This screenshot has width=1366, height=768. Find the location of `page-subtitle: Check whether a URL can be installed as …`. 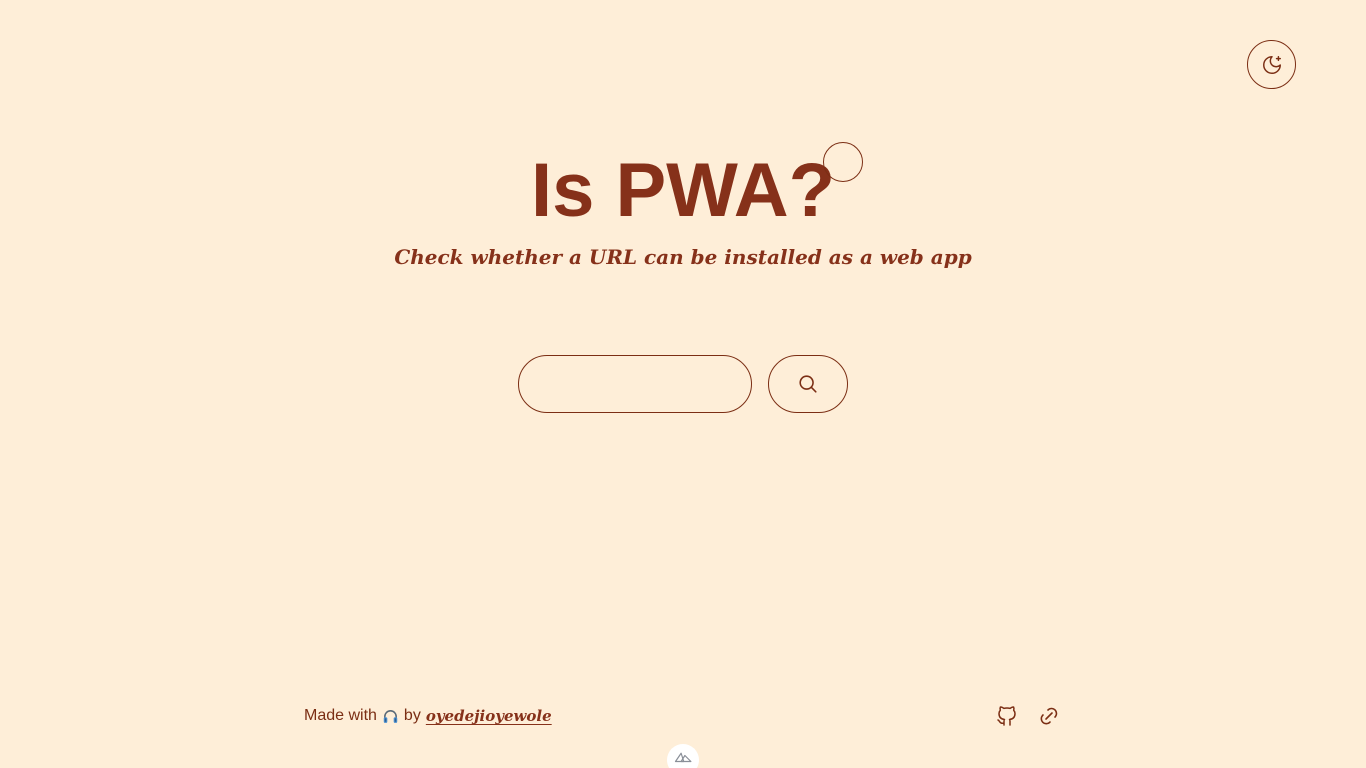

page-subtitle: Check whether a URL can be installed as … is located at coordinates (683, 257).